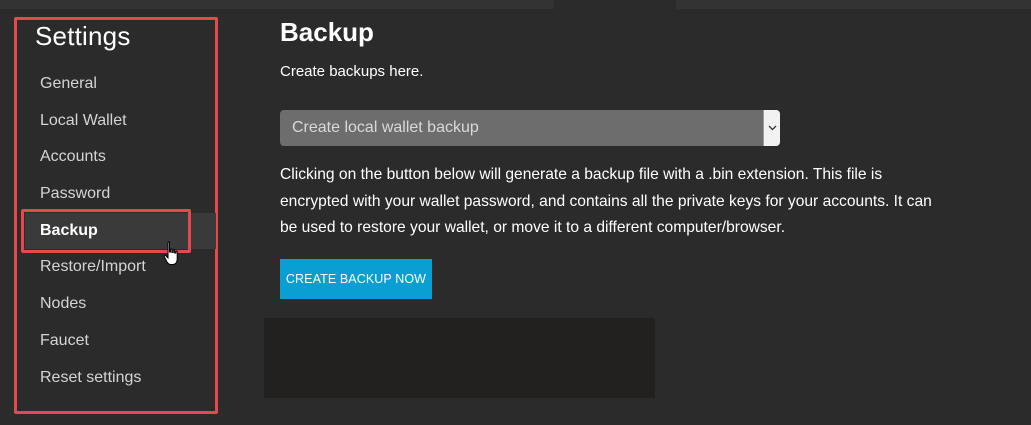 This screenshot has height=425, width=1031. I want to click on backup-output-area, so click(459, 358).